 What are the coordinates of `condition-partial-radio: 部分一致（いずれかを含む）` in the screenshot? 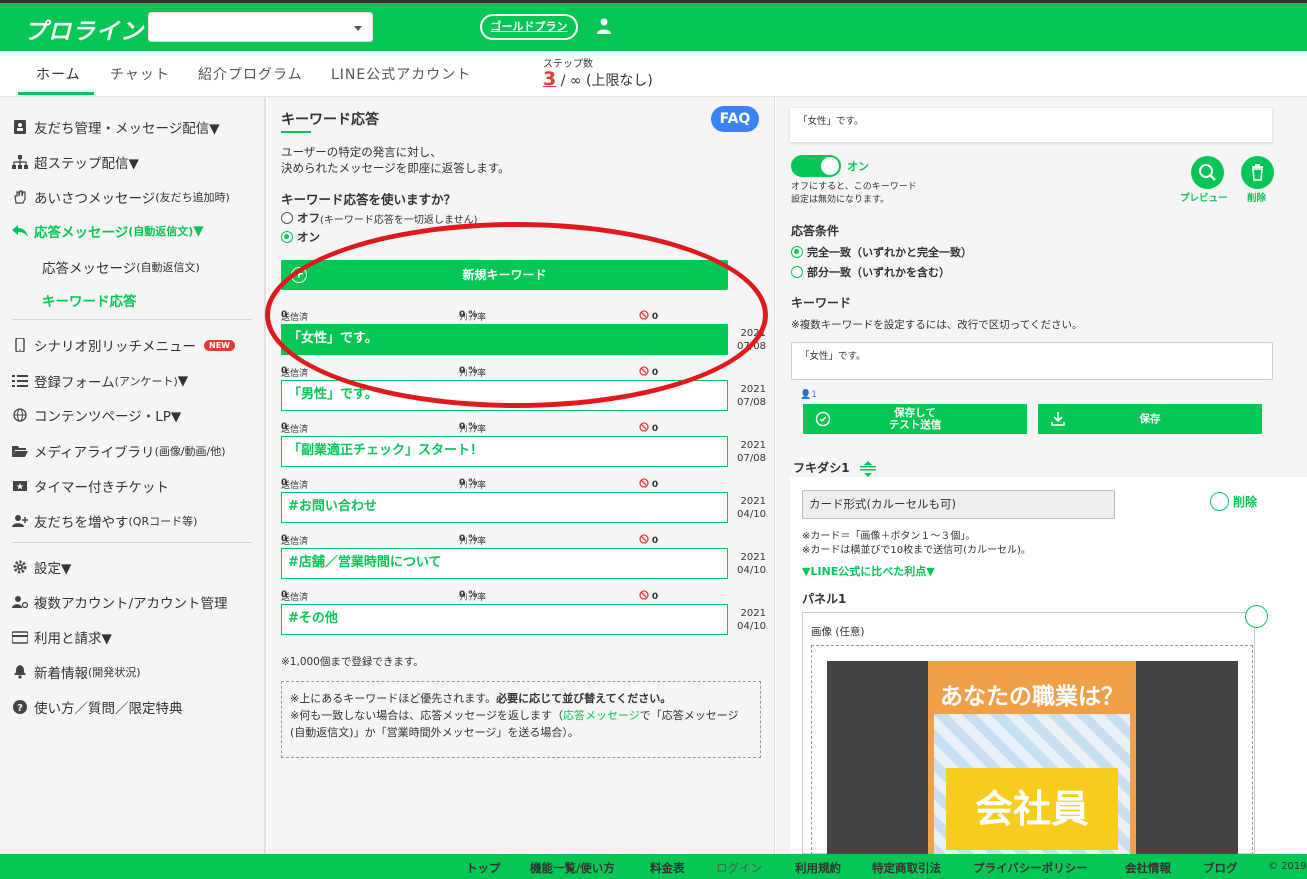 It's located at (870, 272).